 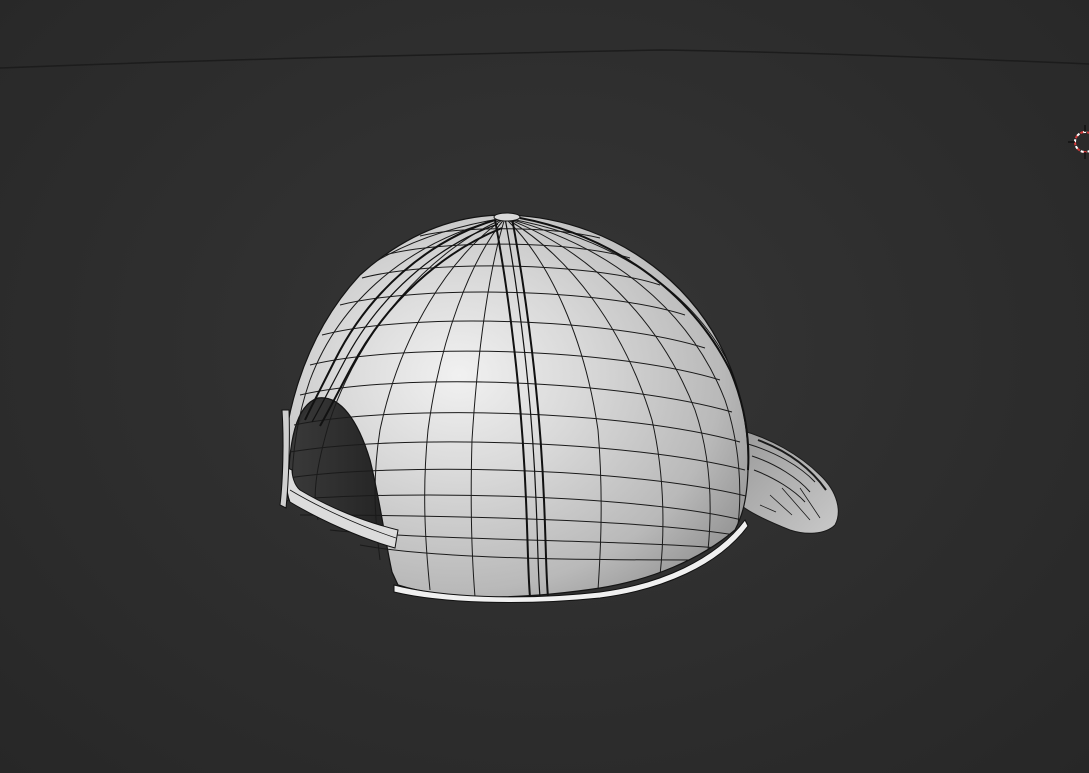 I want to click on horizon-line, so click(x=544, y=59).